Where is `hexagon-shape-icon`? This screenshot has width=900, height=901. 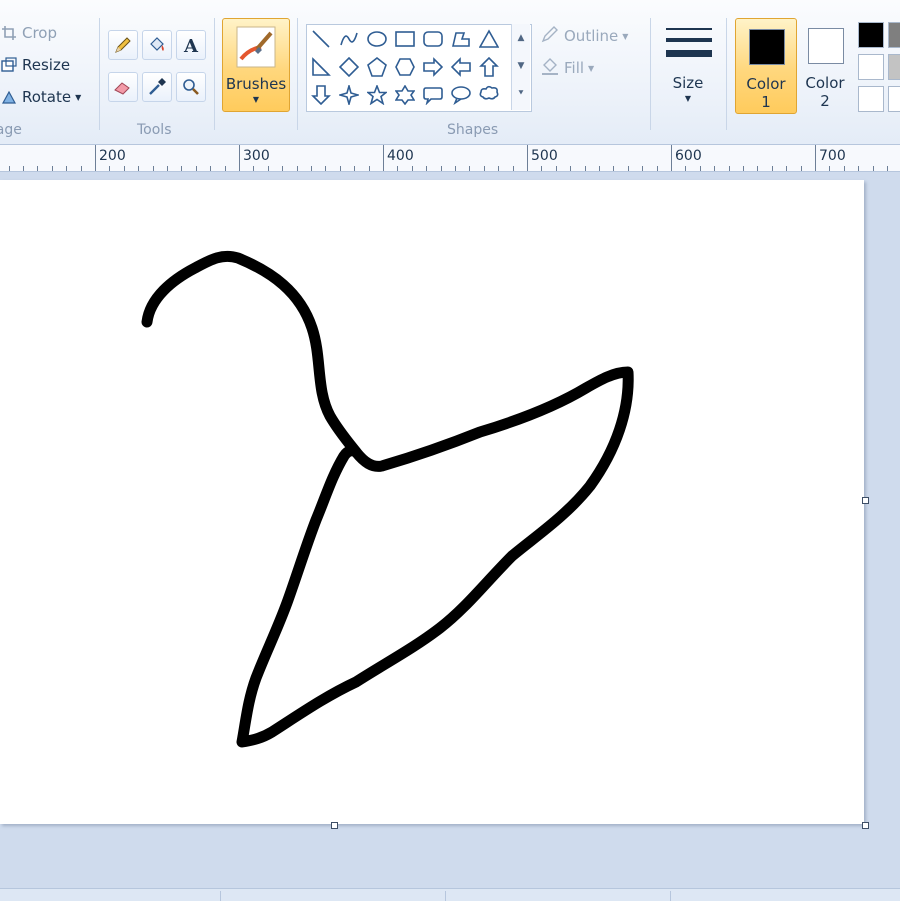
hexagon-shape-icon is located at coordinates (405, 67).